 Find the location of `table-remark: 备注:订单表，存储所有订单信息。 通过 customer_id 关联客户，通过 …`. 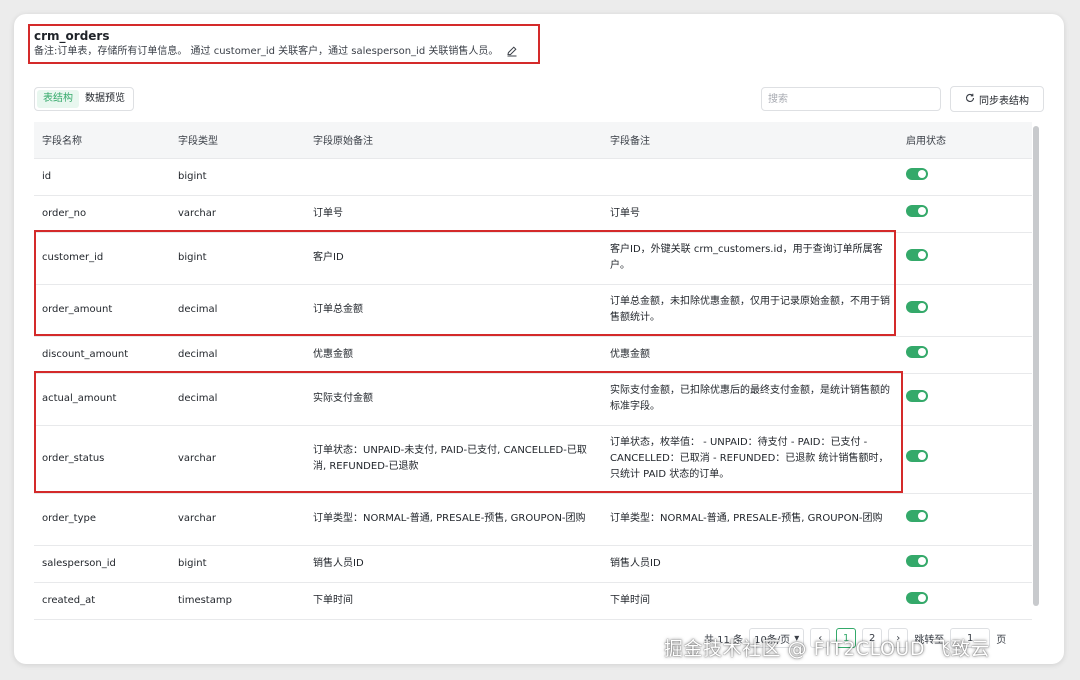

table-remark: 备注:订单表，存储所有订单信息。 通过 customer_id 关联客户，通过 … is located at coordinates (286, 52).